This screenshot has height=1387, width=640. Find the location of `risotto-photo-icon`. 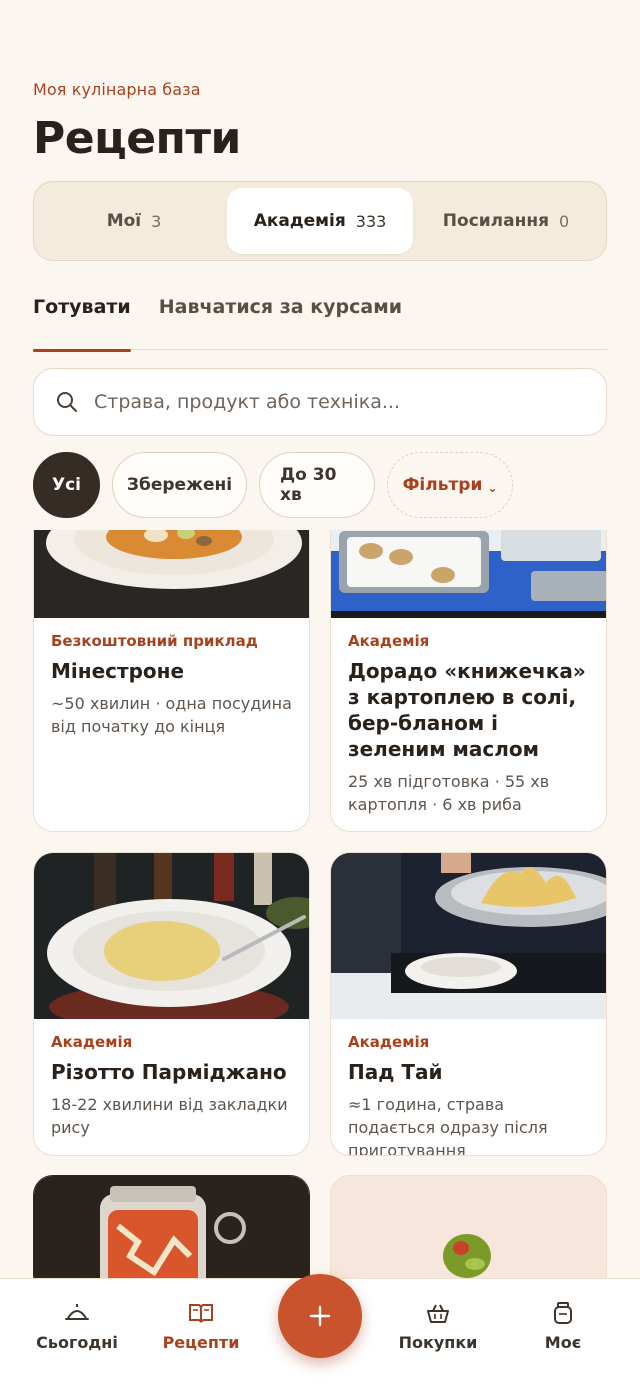

risotto-photo-icon is located at coordinates (171, 936).